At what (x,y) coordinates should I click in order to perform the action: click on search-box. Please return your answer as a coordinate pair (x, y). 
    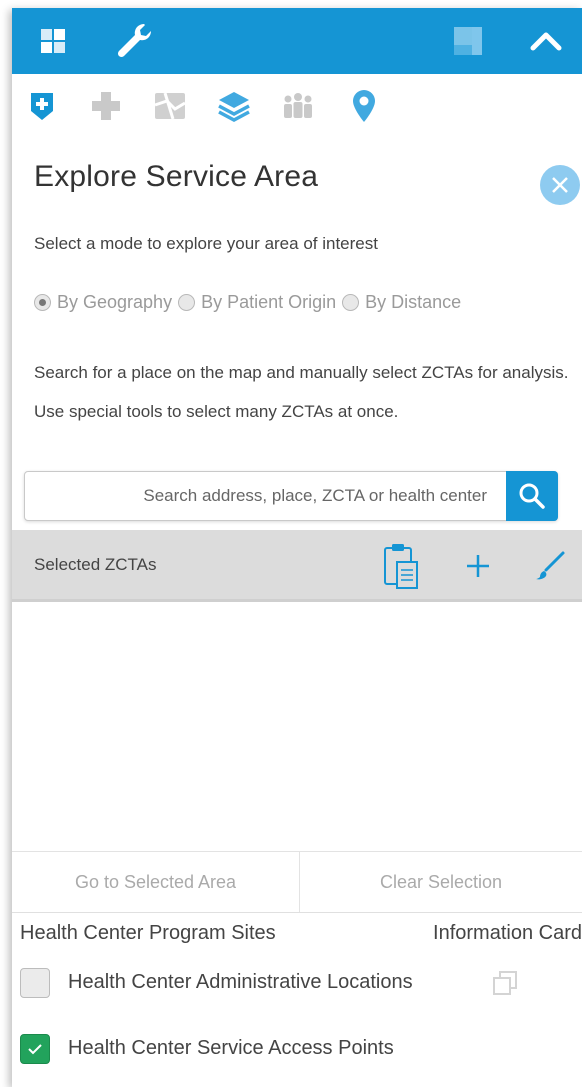
    Looking at the image, I should click on (291, 496).